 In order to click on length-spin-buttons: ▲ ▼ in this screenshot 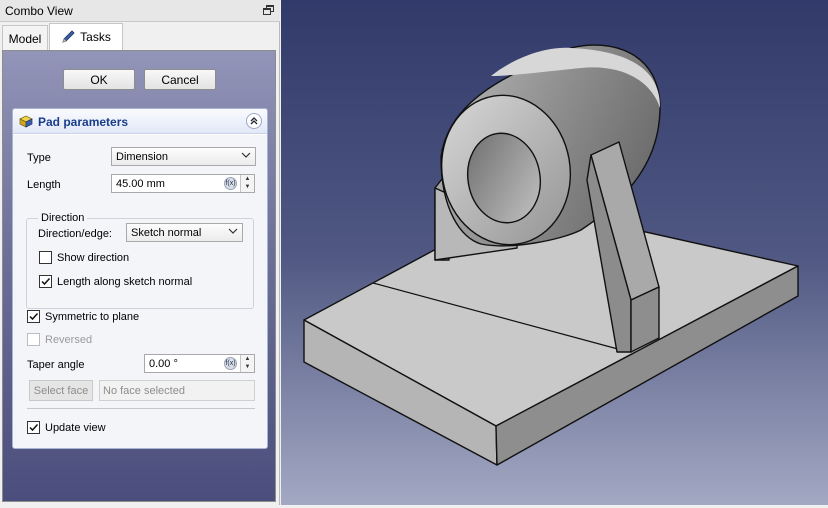, I will do `click(247, 183)`.